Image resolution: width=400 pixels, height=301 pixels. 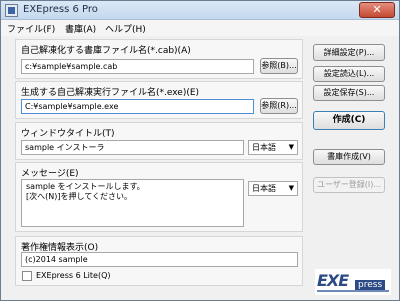 I want to click on title-bar: EXEpress 6 Pro ✕, so click(x=200, y=10).